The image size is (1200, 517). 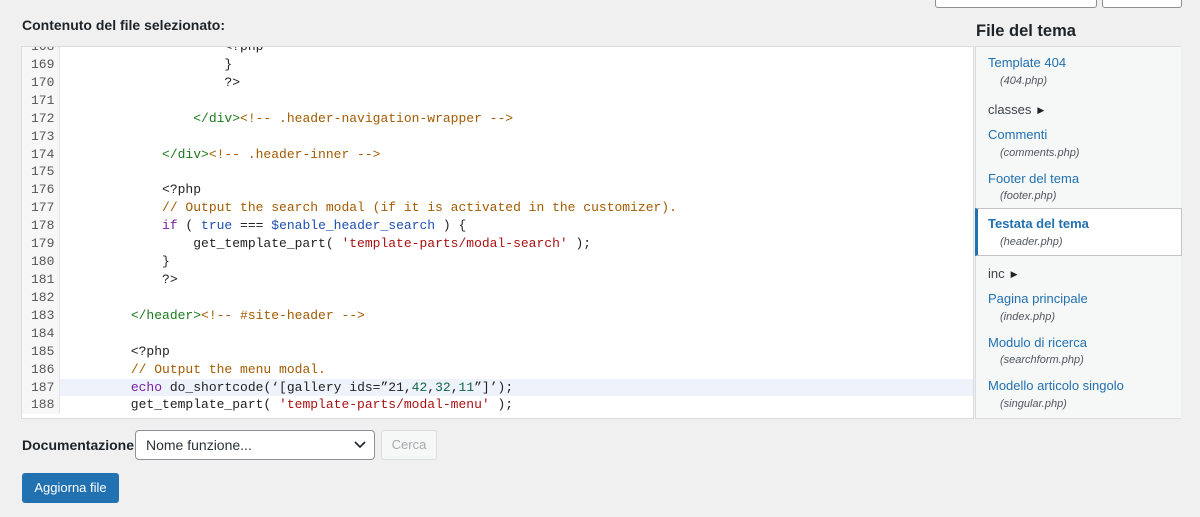 What do you see at coordinates (443, 387) in the screenshot?
I see `code-token: 32` at bounding box center [443, 387].